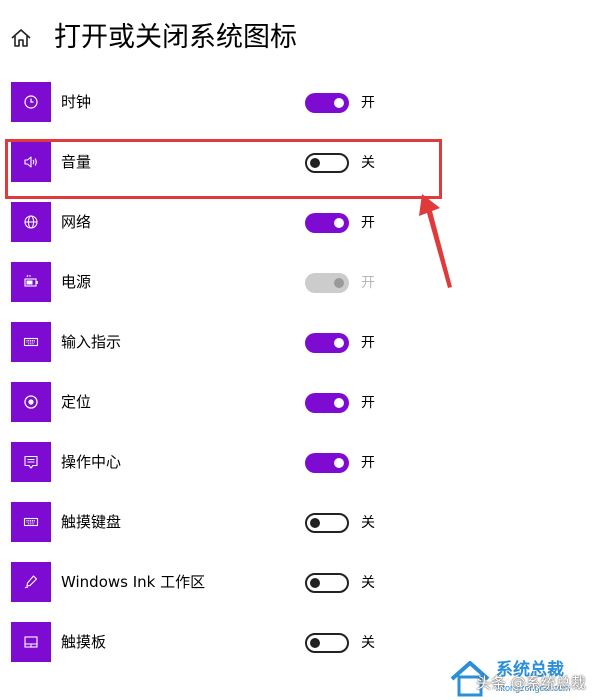 Image resolution: width=599 pixels, height=700 pixels. I want to click on input-indicator-tile, so click(31, 342).